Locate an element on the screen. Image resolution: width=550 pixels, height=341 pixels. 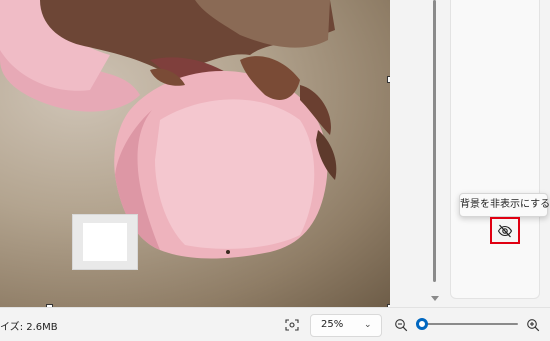
tooltip-text: 背景を非表示にする is located at coordinates (505, 204).